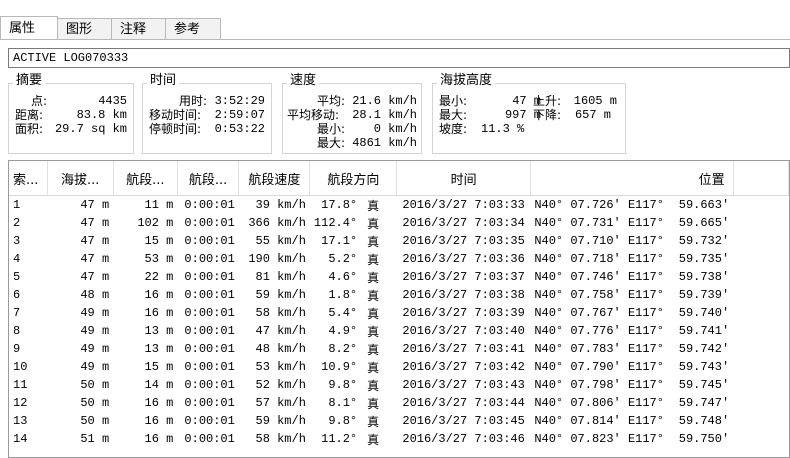 The image size is (790, 458). What do you see at coordinates (704, 223) in the screenshot?
I see `table-cell: 59.665′` at bounding box center [704, 223].